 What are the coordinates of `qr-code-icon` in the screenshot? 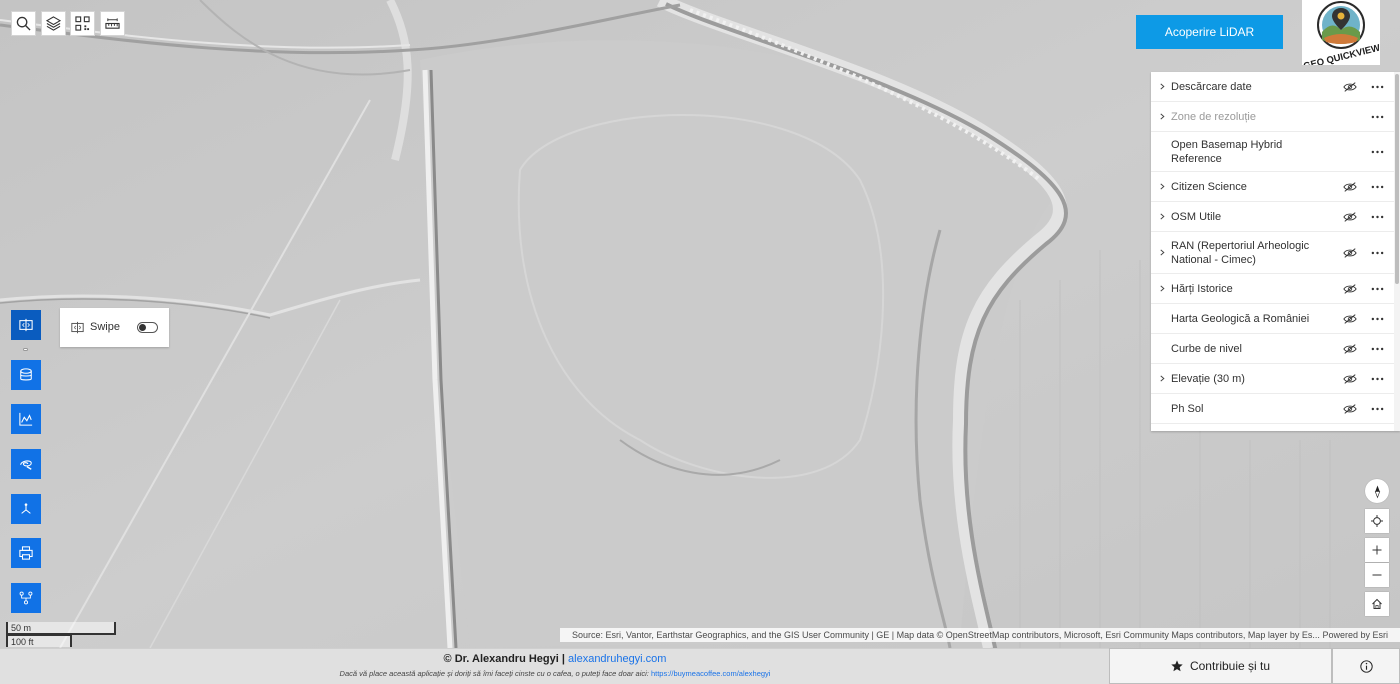 It's located at (82, 23).